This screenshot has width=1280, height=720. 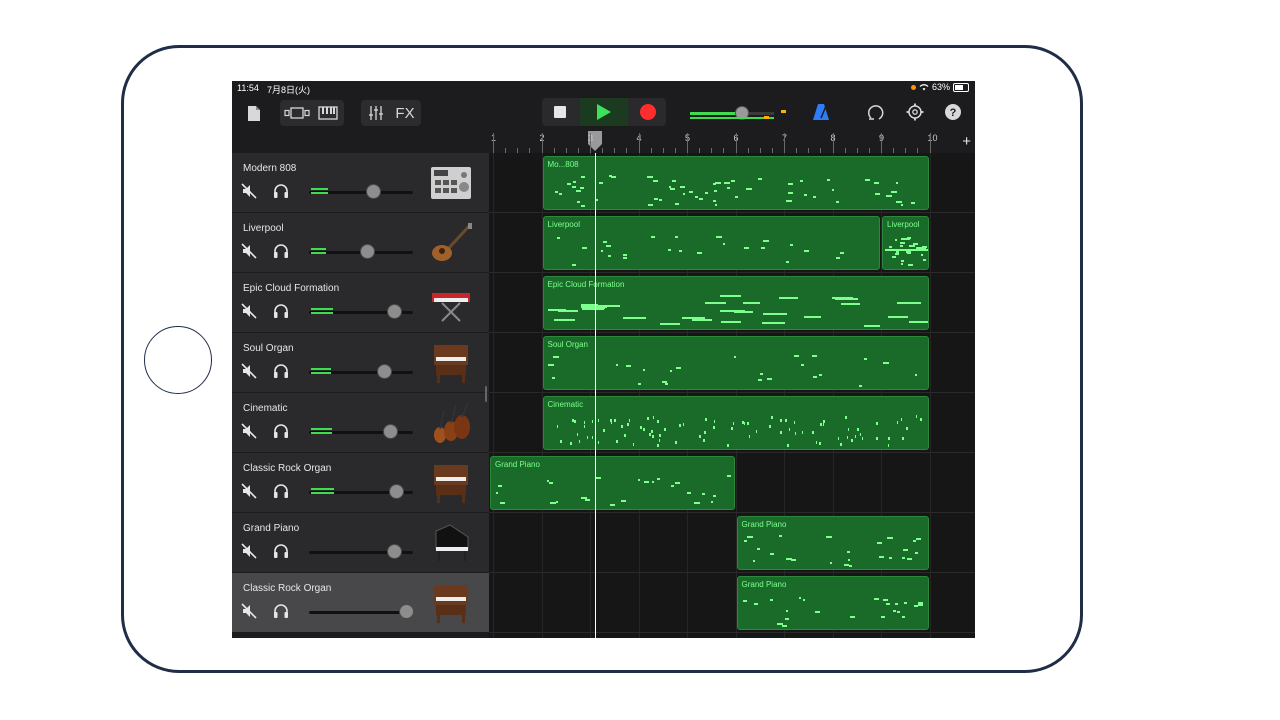 What do you see at coordinates (361, 612) in the screenshot?
I see `track-volume-slider` at bounding box center [361, 612].